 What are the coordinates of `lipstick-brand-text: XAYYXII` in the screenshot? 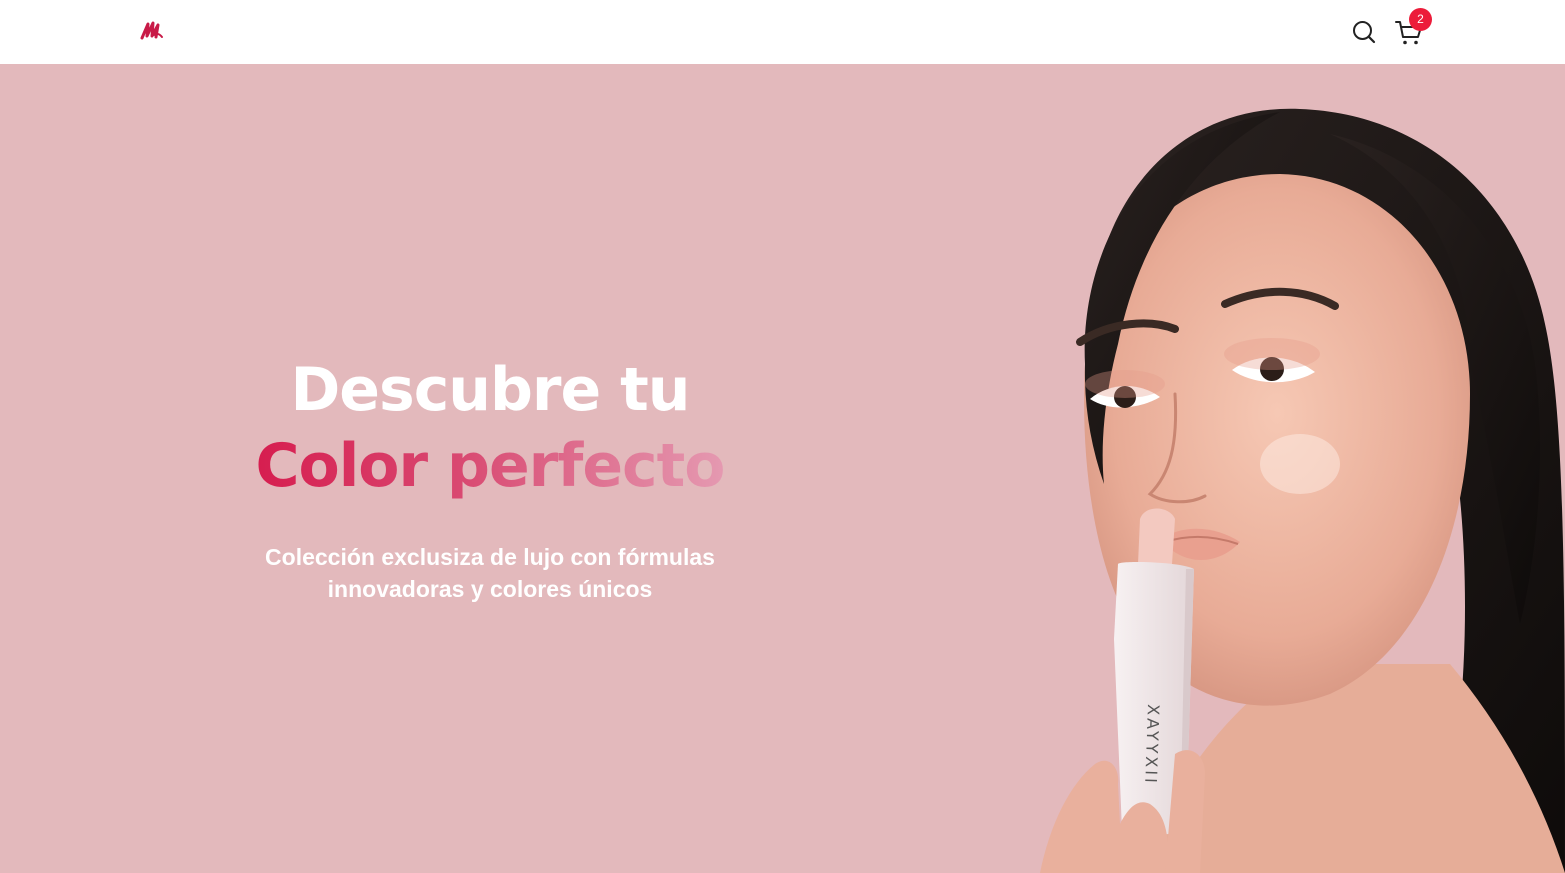 It's located at (1152, 745).